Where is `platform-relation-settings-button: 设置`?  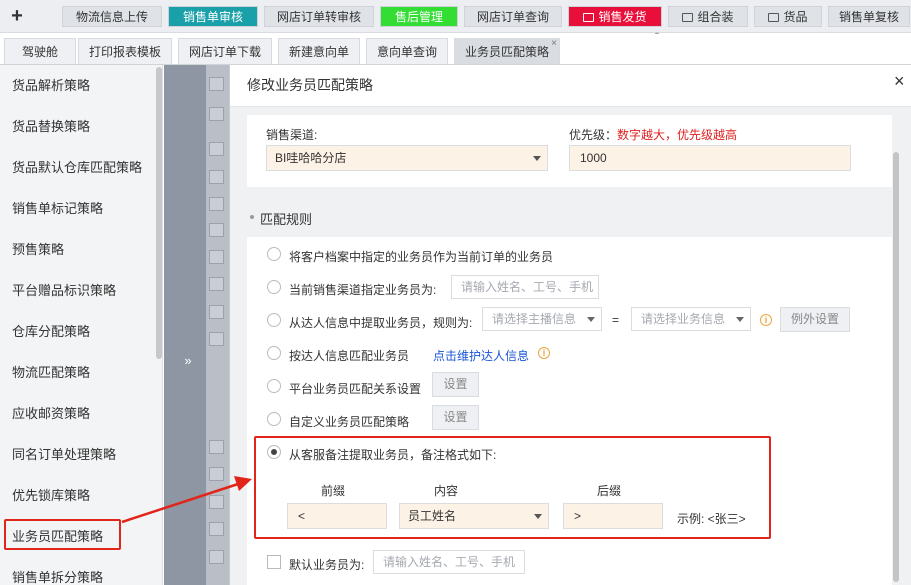 platform-relation-settings-button: 设置 is located at coordinates (455, 384).